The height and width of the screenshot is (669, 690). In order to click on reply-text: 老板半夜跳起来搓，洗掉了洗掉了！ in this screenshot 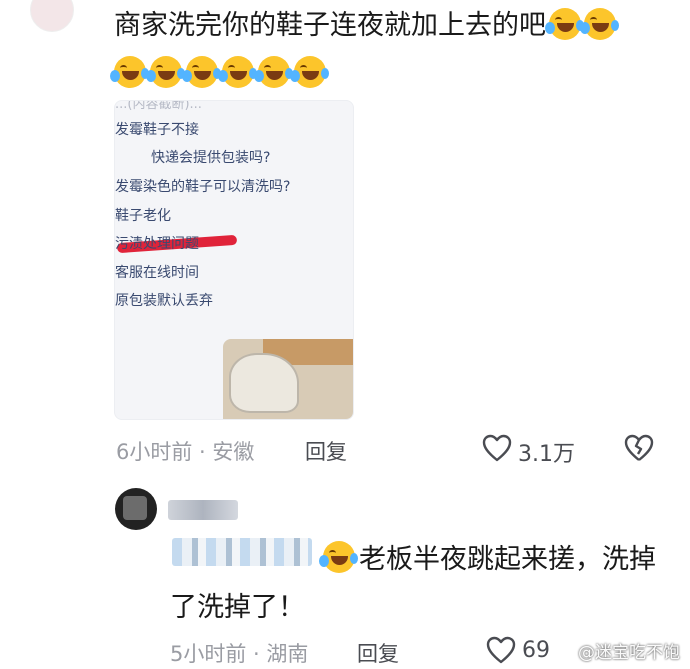, I will do `click(415, 584)`.